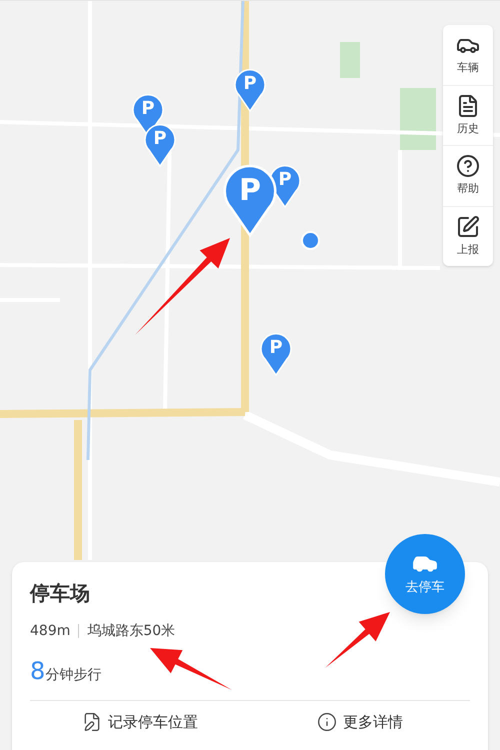 The height and width of the screenshot is (750, 500). What do you see at coordinates (66, 672) in the screenshot?
I see `walk-time-text: 8分钟步行` at bounding box center [66, 672].